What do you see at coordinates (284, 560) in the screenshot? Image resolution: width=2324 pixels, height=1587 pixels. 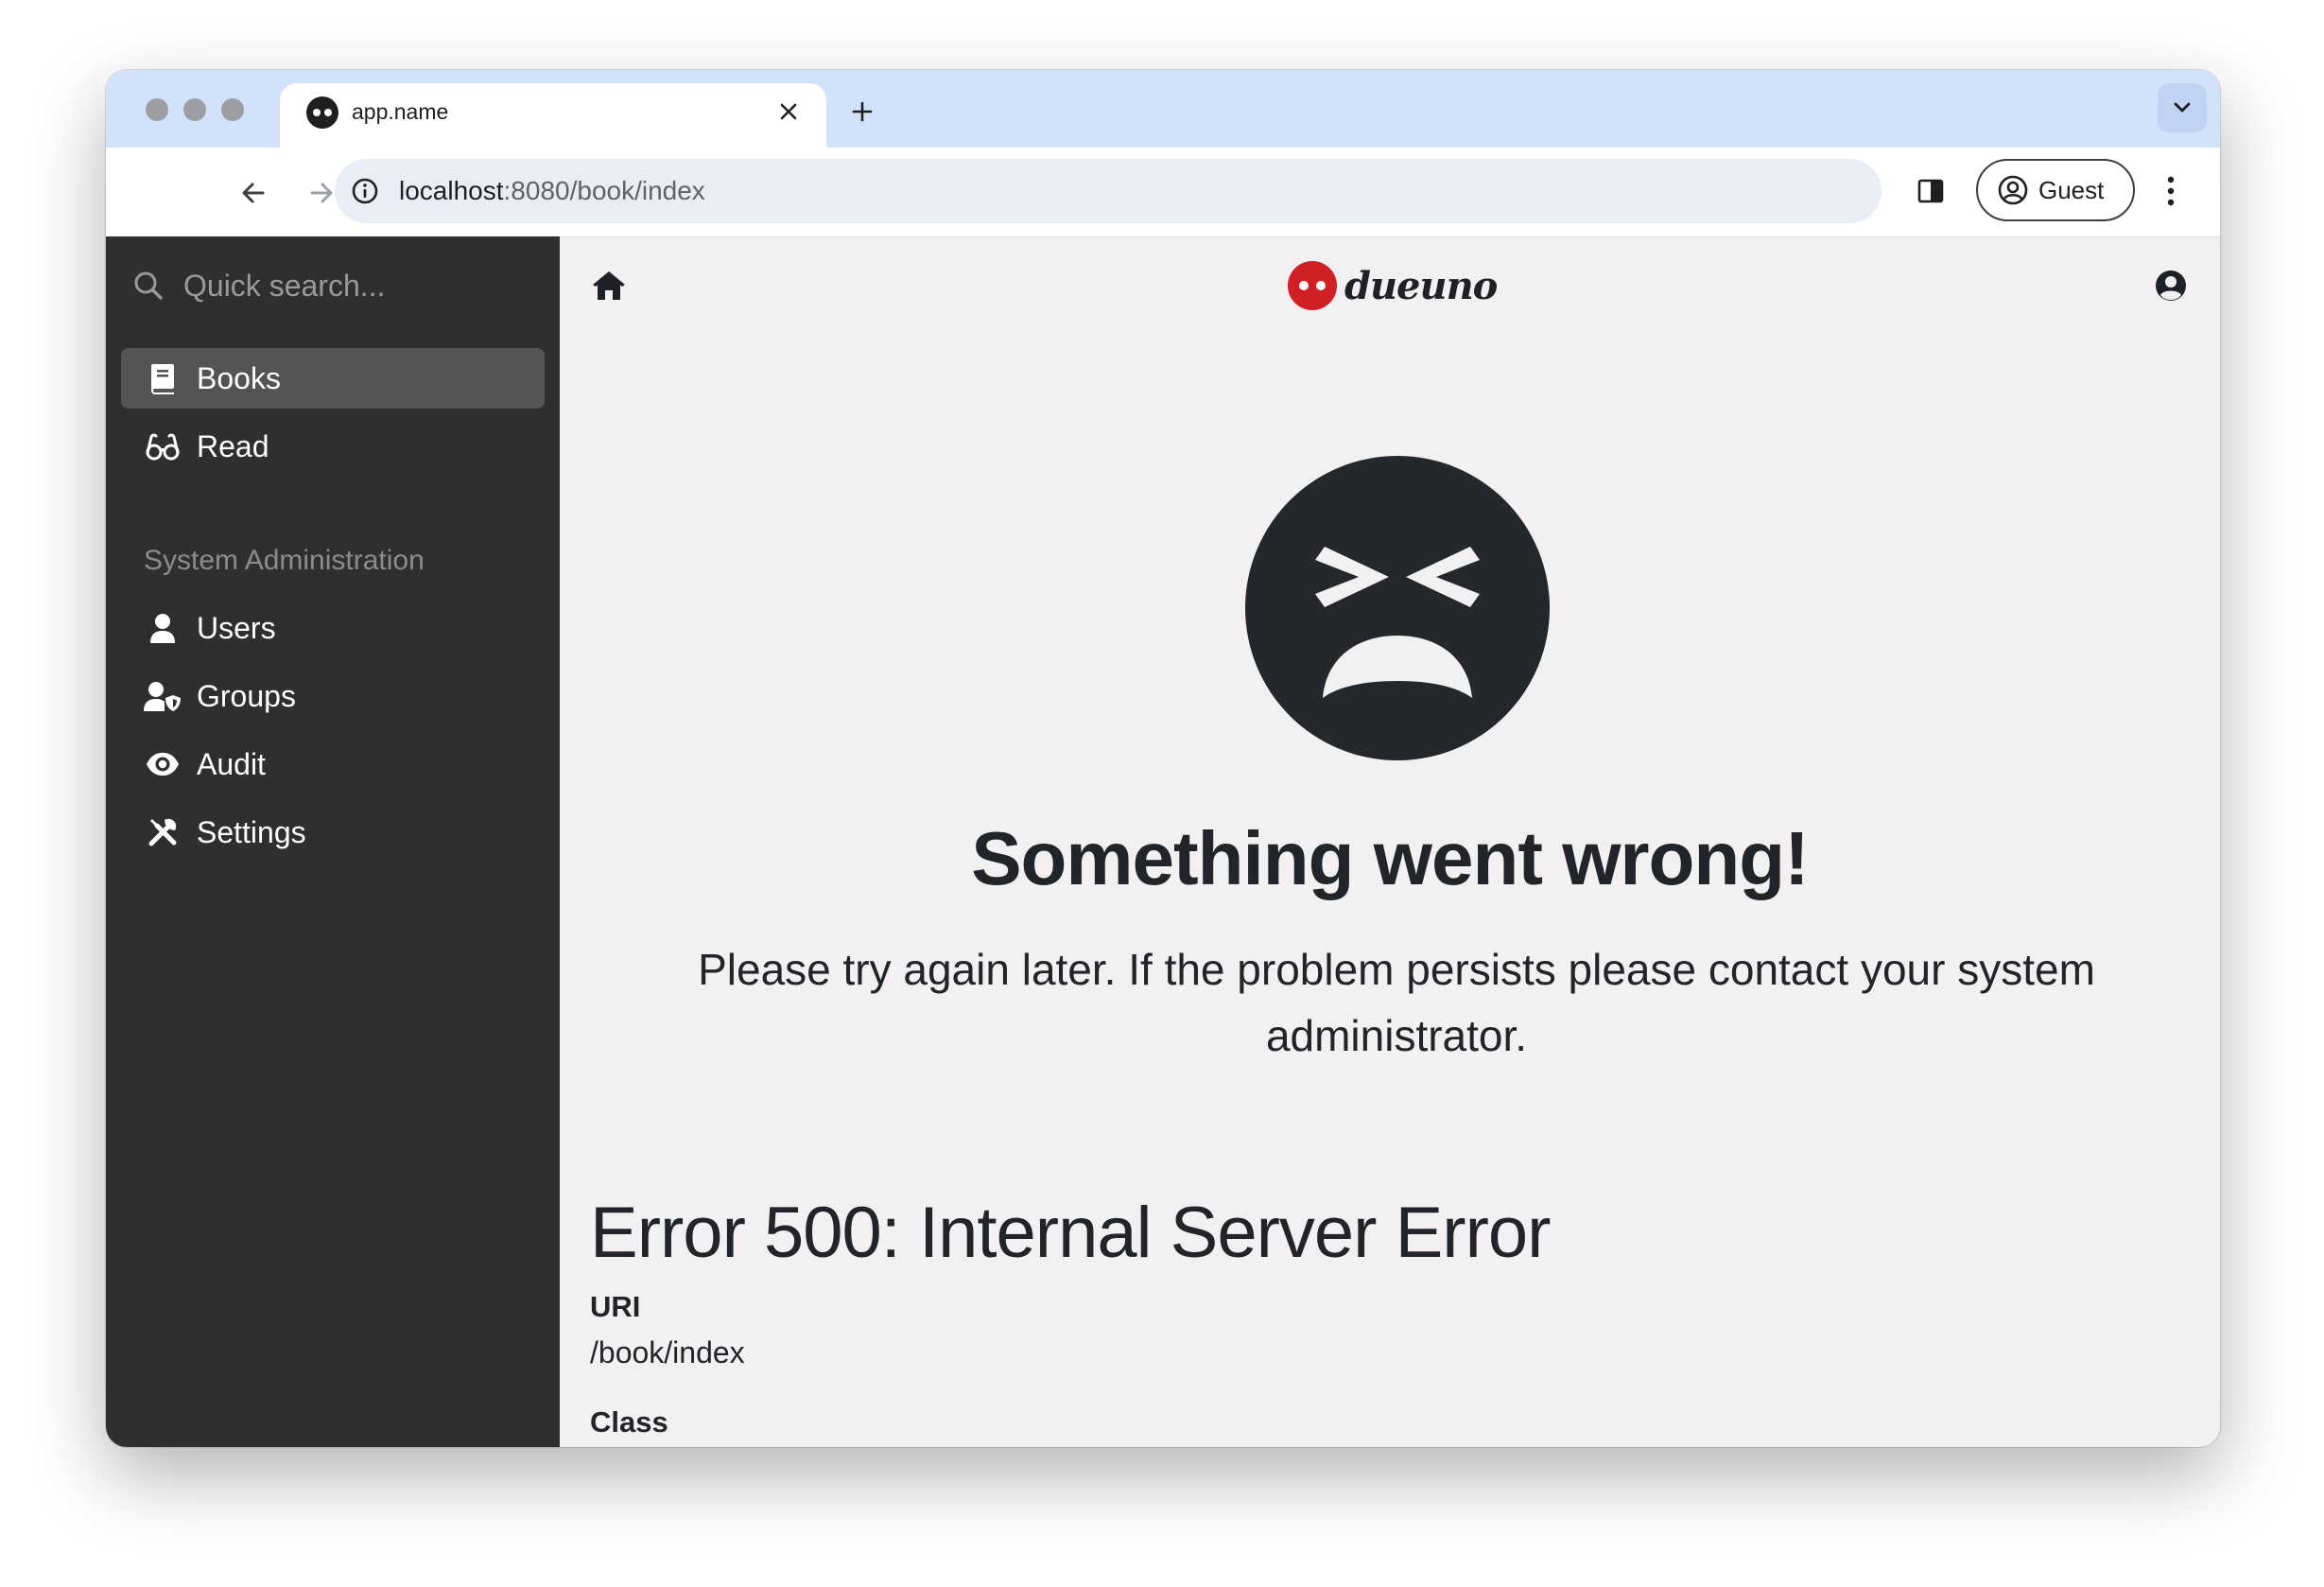 I see `section-title-system-administration: System Administration` at bounding box center [284, 560].